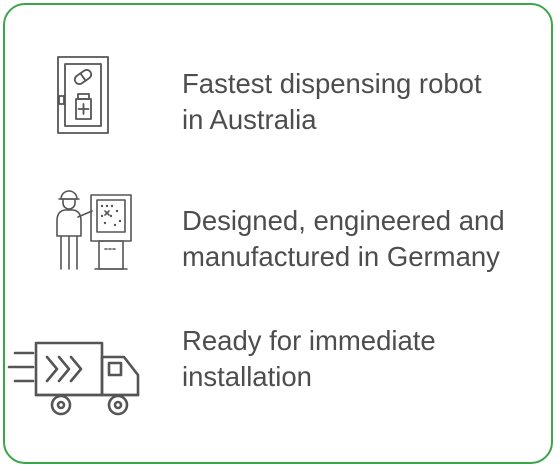 The width and height of the screenshot is (560, 471). I want to click on feature-line-2: installation, so click(247, 376).